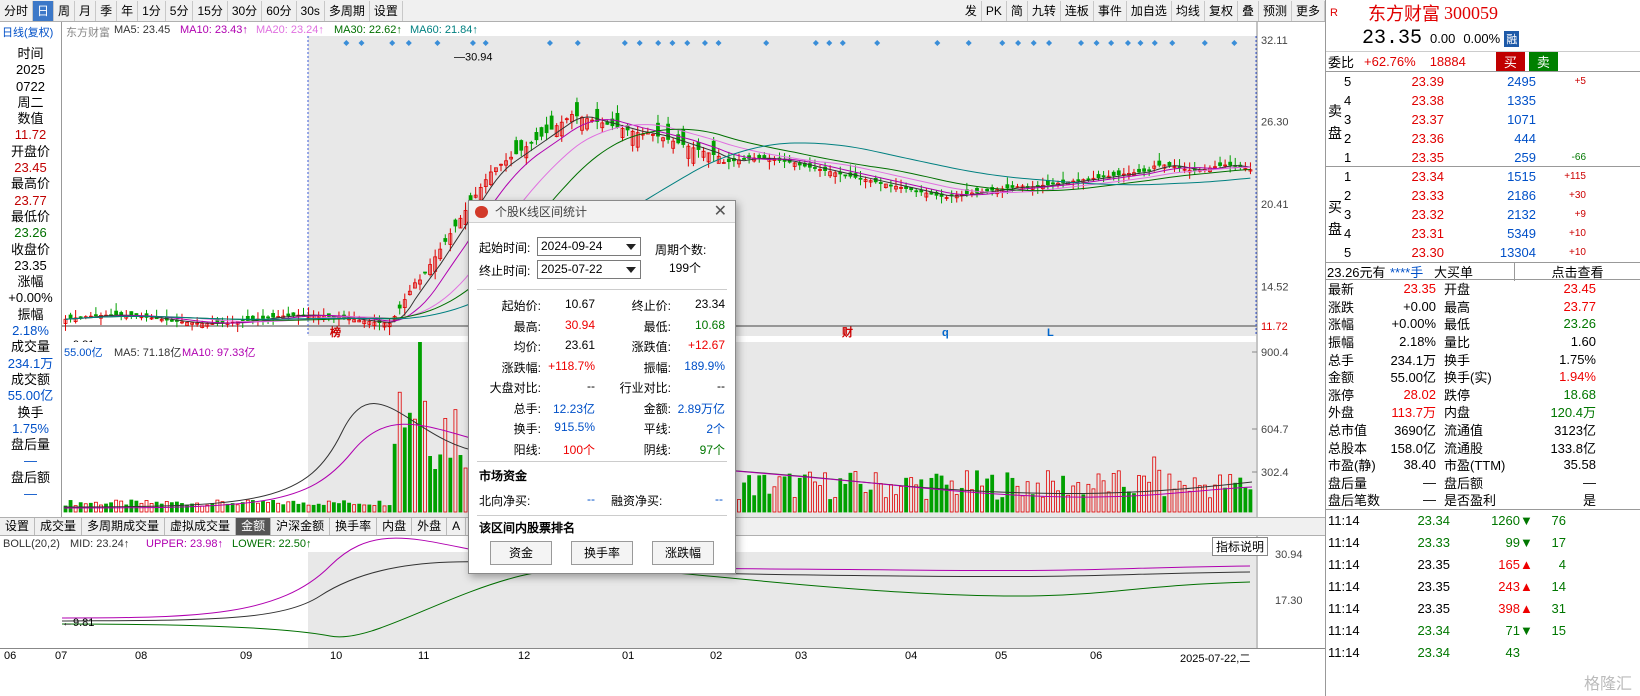 This screenshot has width=1640, height=696. What do you see at coordinates (712, 449) in the screenshot?
I see `interval-stat-value: 97个` at bounding box center [712, 449].